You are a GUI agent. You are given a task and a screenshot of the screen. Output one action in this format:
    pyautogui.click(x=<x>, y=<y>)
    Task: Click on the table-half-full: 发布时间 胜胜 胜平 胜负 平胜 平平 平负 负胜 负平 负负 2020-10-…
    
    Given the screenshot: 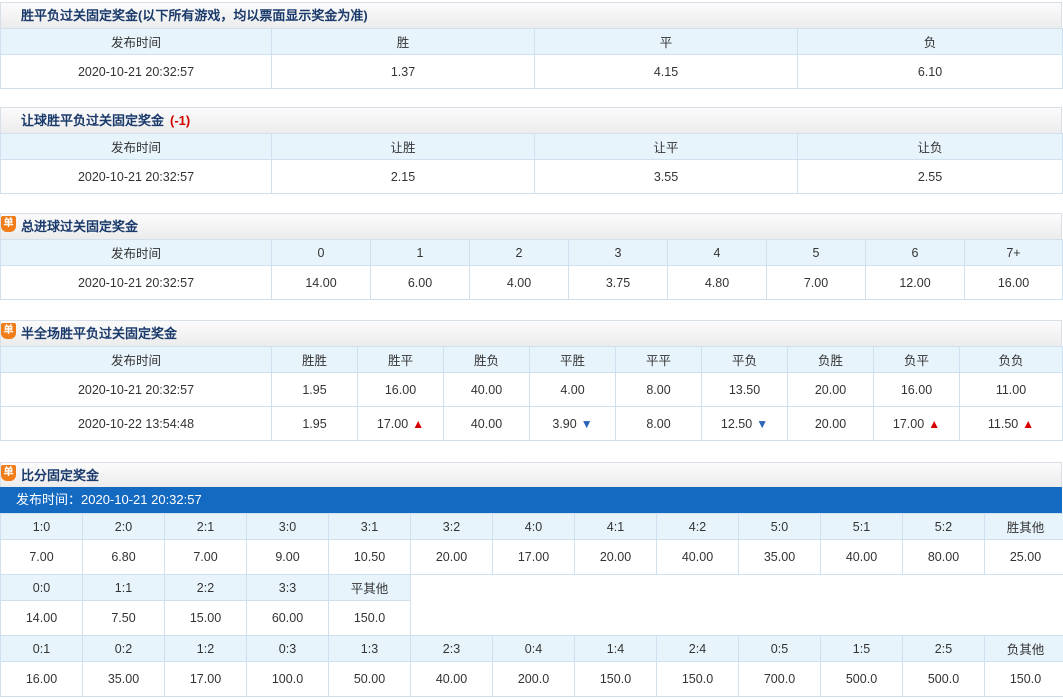 What is the action you would take?
    pyautogui.click(x=531, y=393)
    